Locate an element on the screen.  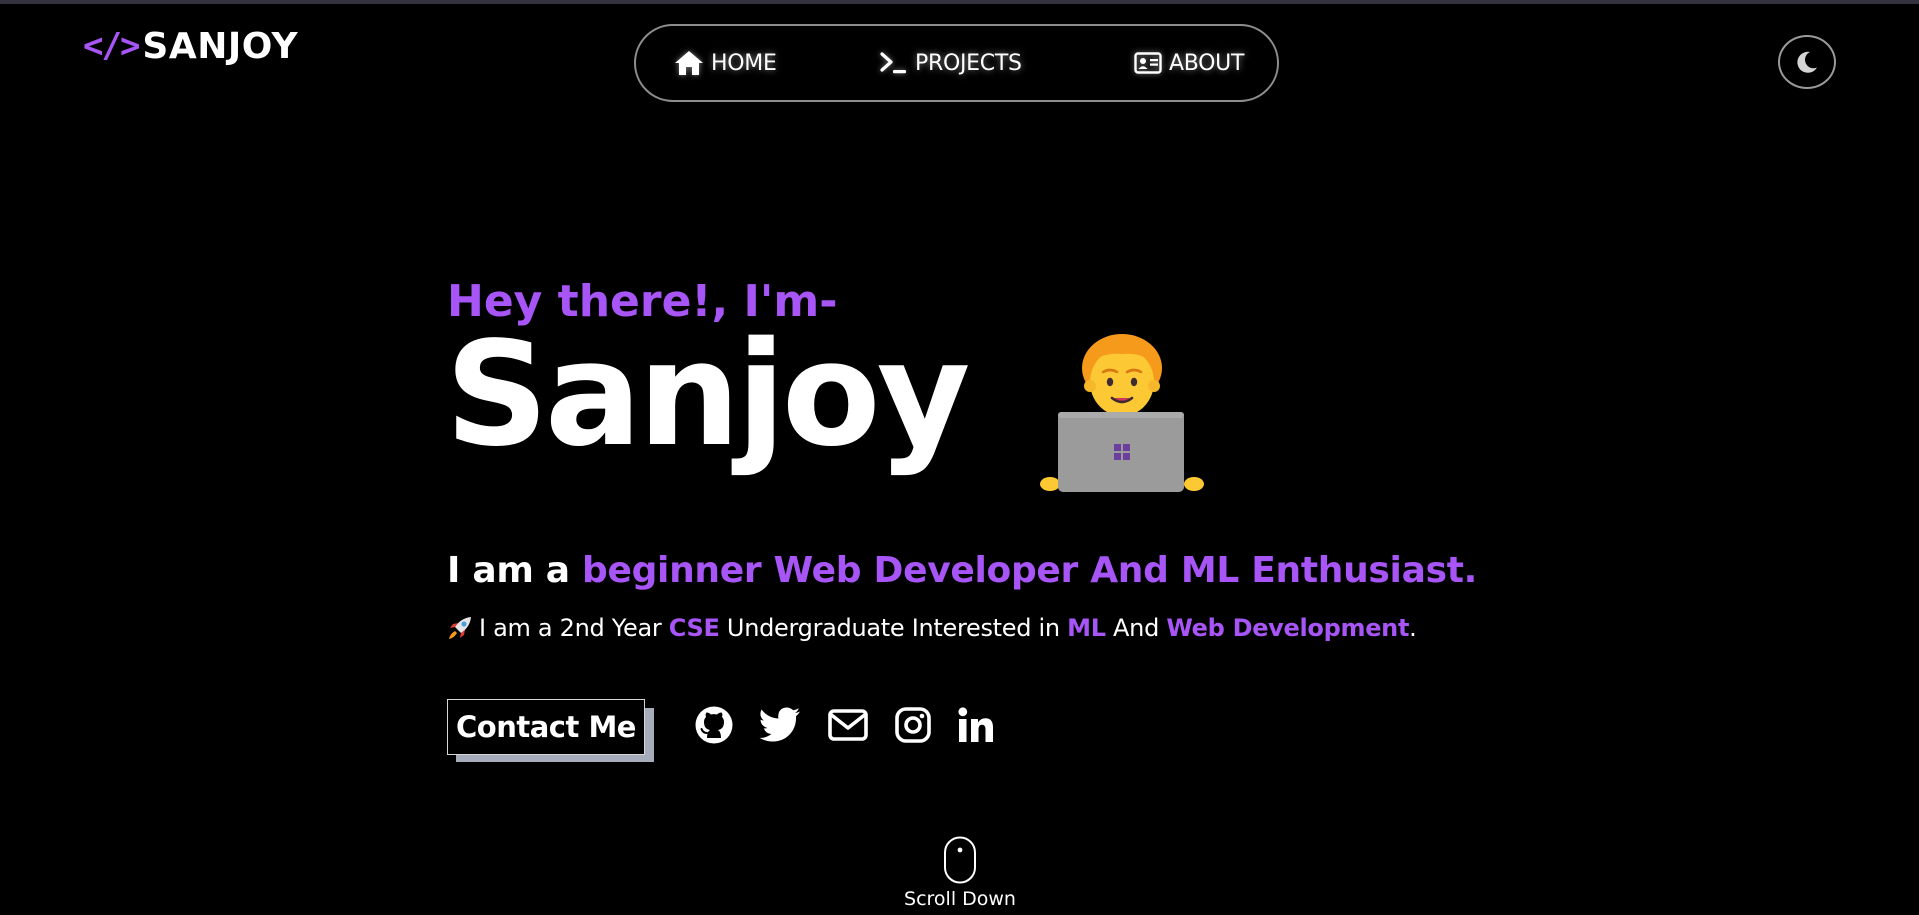
instagram-icon is located at coordinates (913, 725).